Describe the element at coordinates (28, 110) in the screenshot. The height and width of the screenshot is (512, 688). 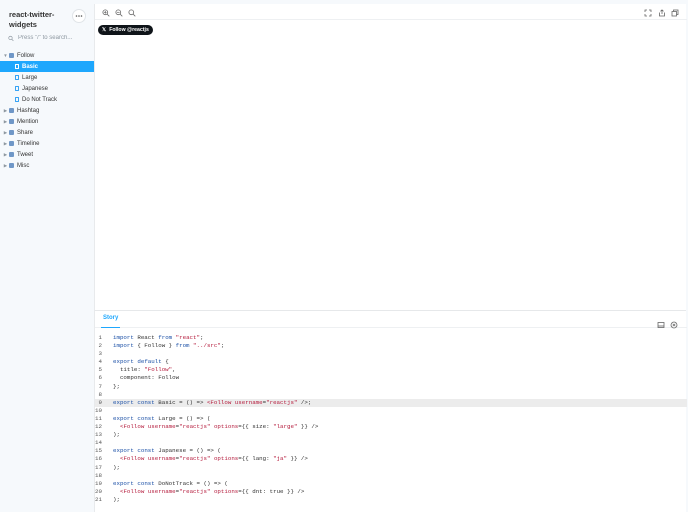
I see `tree-item-label: Hashtag` at that location.